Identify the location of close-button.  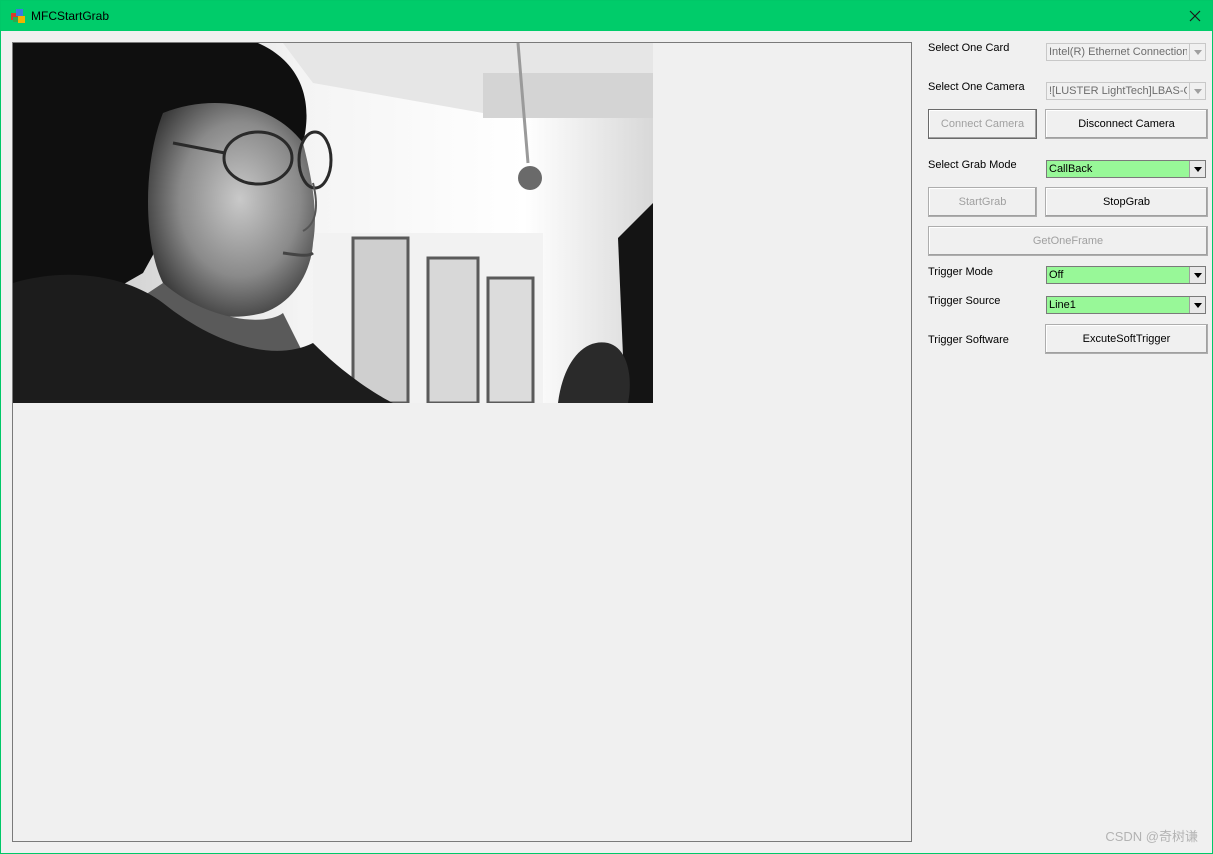
(1195, 16).